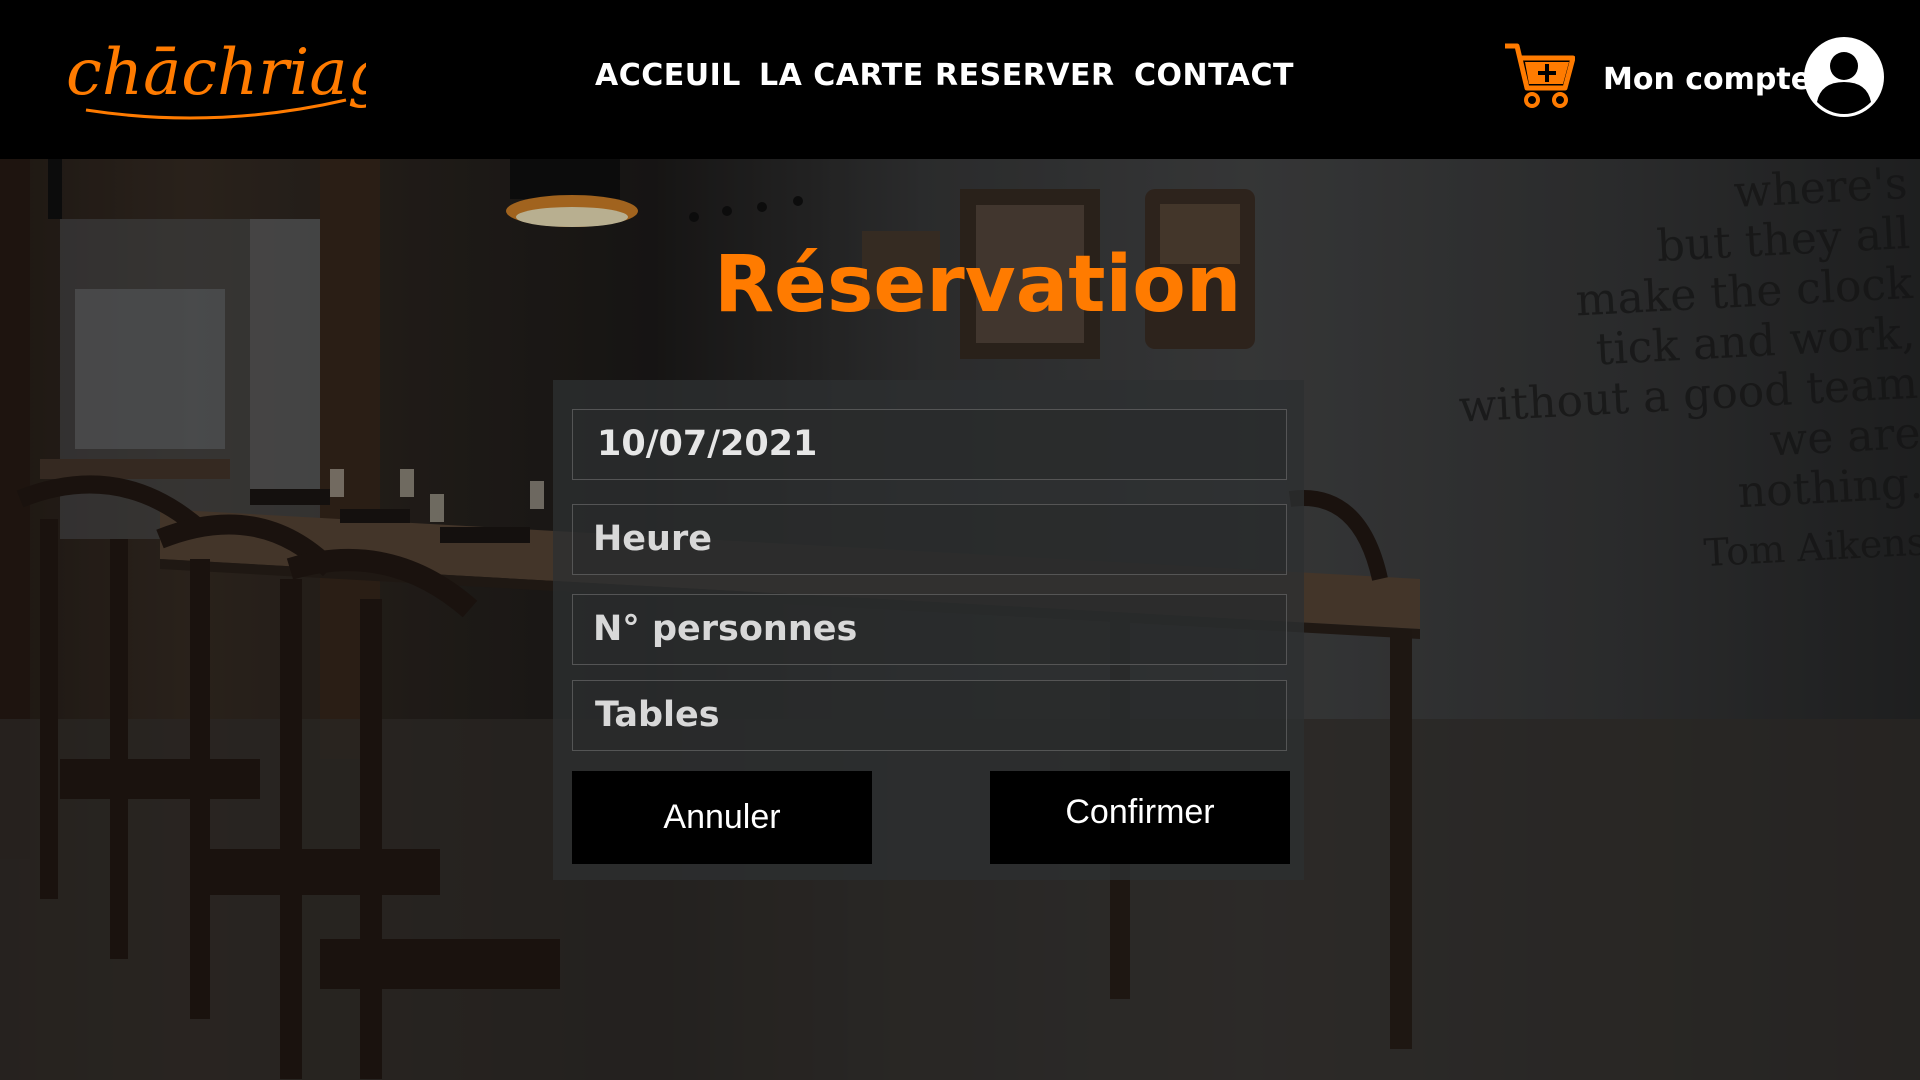 The height and width of the screenshot is (1080, 1920). I want to click on hour-field: Heure, so click(929, 539).